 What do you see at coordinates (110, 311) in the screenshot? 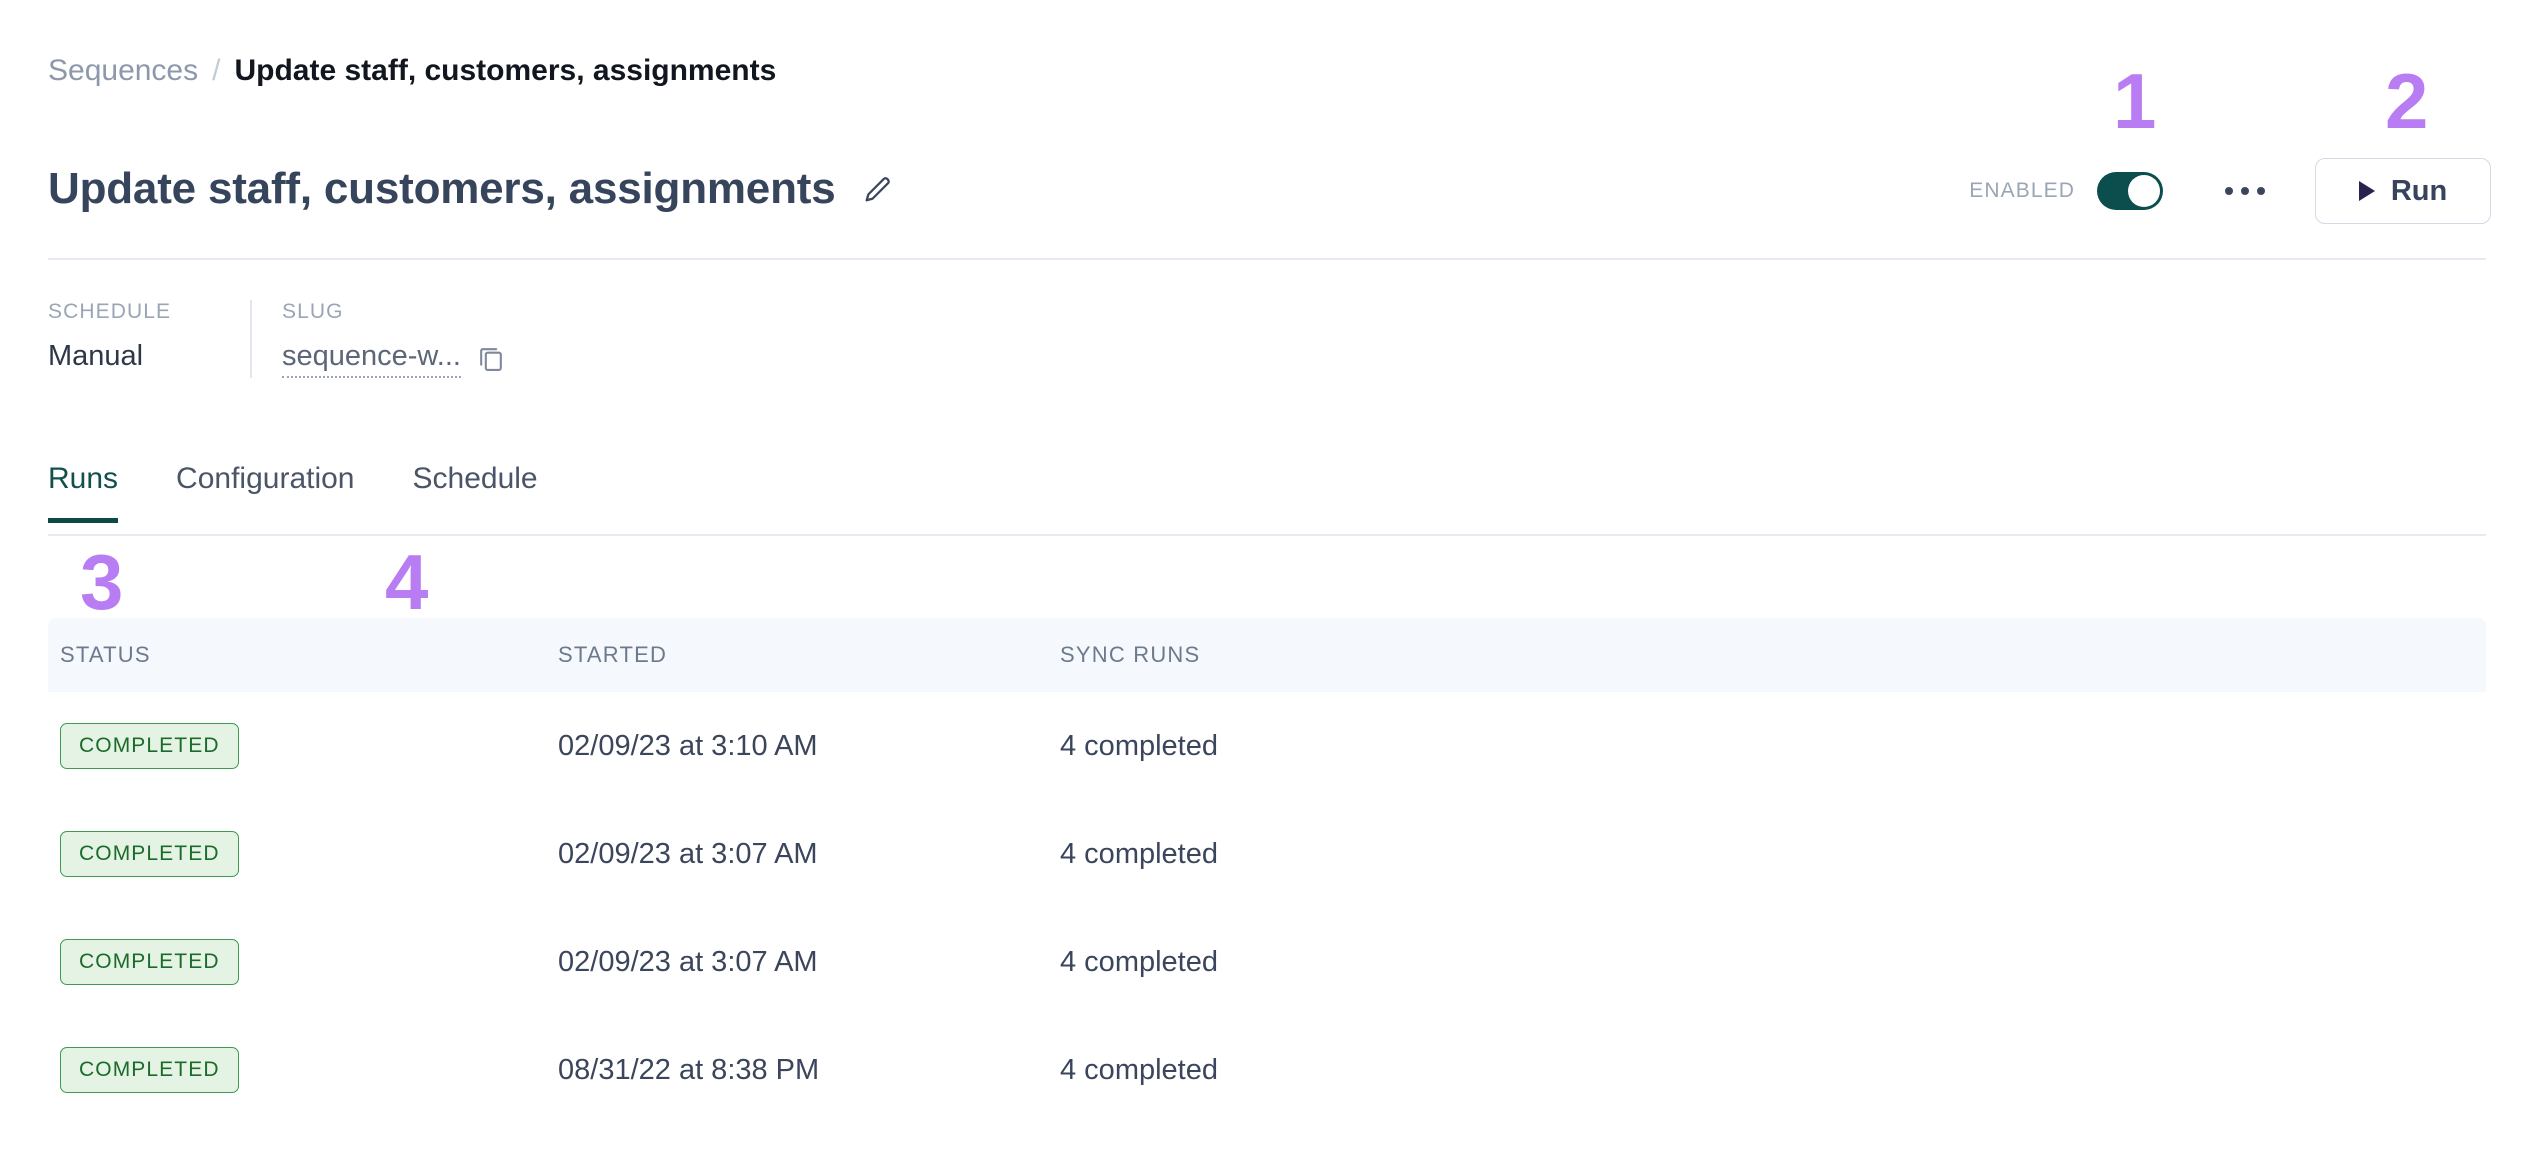
I see `schedule-label: SCHEDULE` at bounding box center [110, 311].